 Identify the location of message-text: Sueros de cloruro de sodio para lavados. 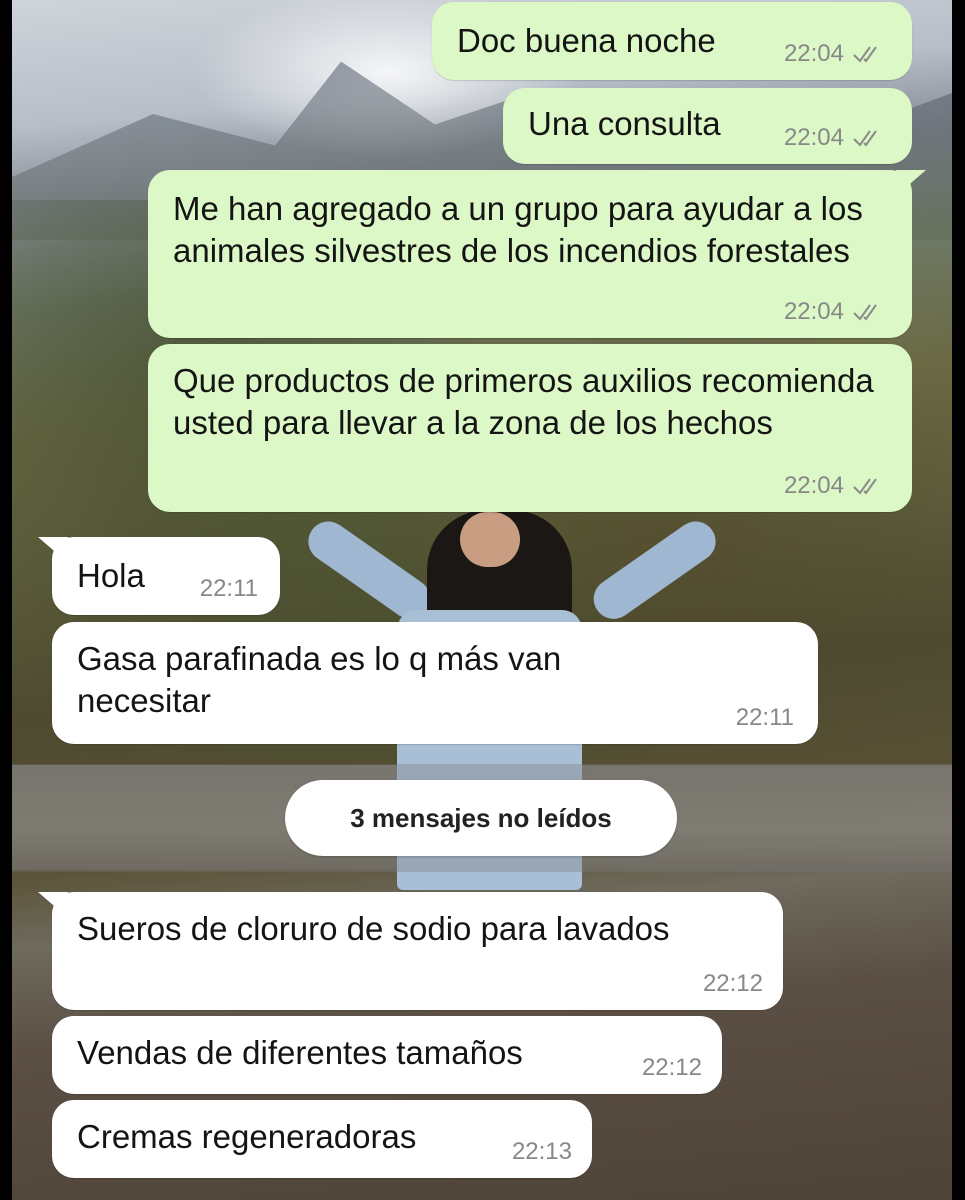
(373, 928).